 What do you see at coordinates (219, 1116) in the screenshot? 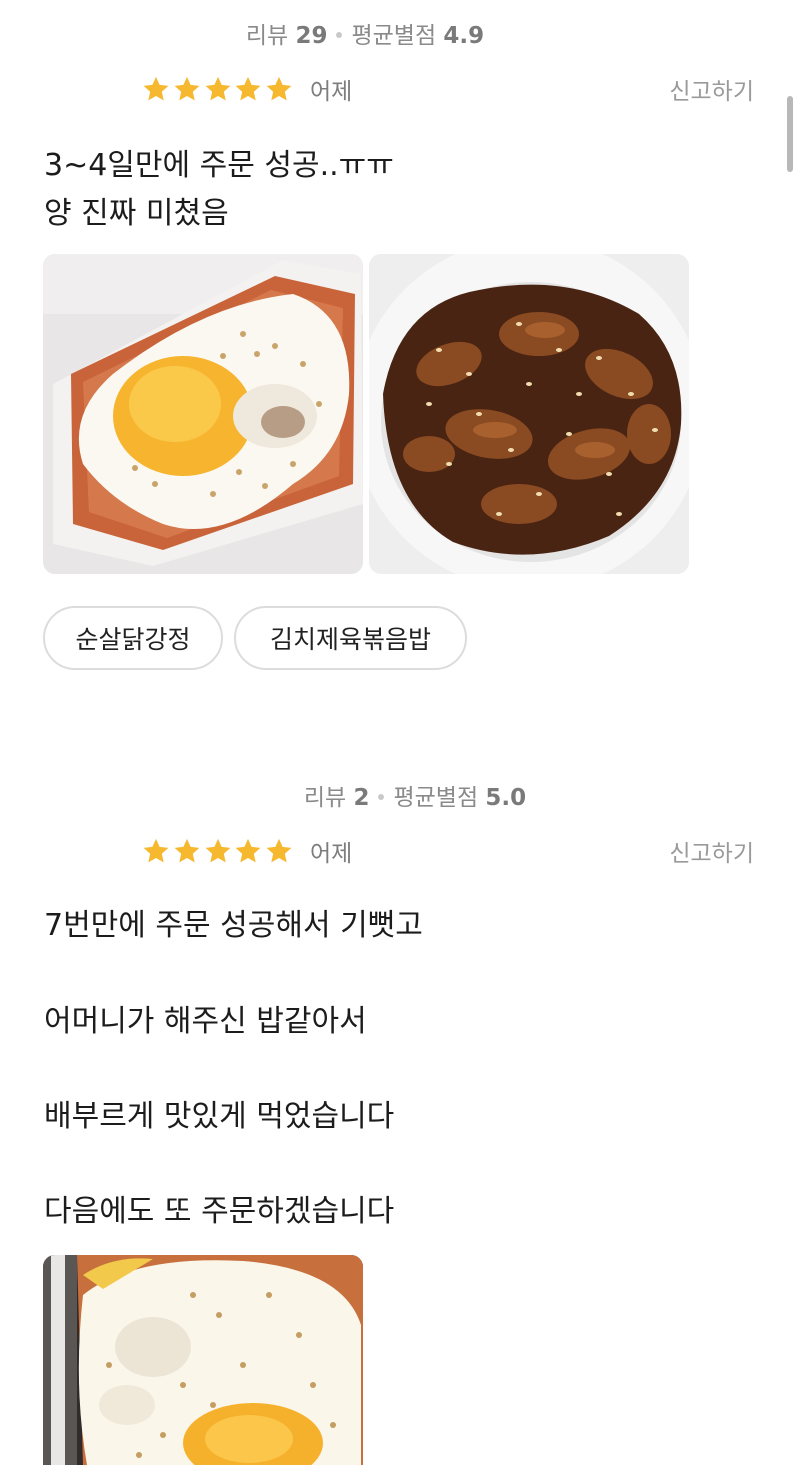
I see `review-text-line: 배부르게 맛있게 먹었습니다` at bounding box center [219, 1116].